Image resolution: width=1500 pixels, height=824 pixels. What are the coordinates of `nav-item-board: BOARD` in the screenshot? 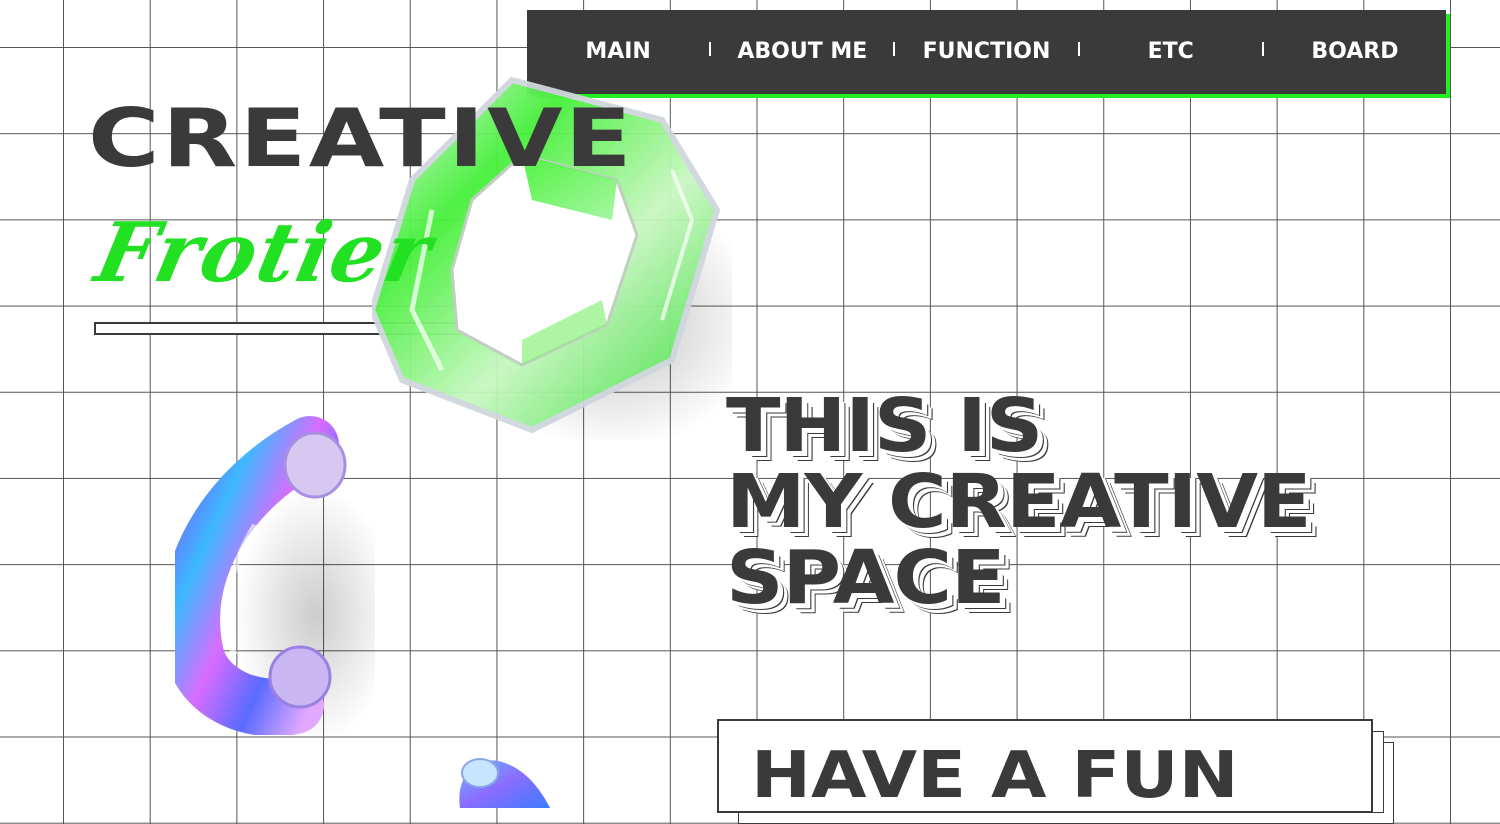 It's located at (1355, 52).